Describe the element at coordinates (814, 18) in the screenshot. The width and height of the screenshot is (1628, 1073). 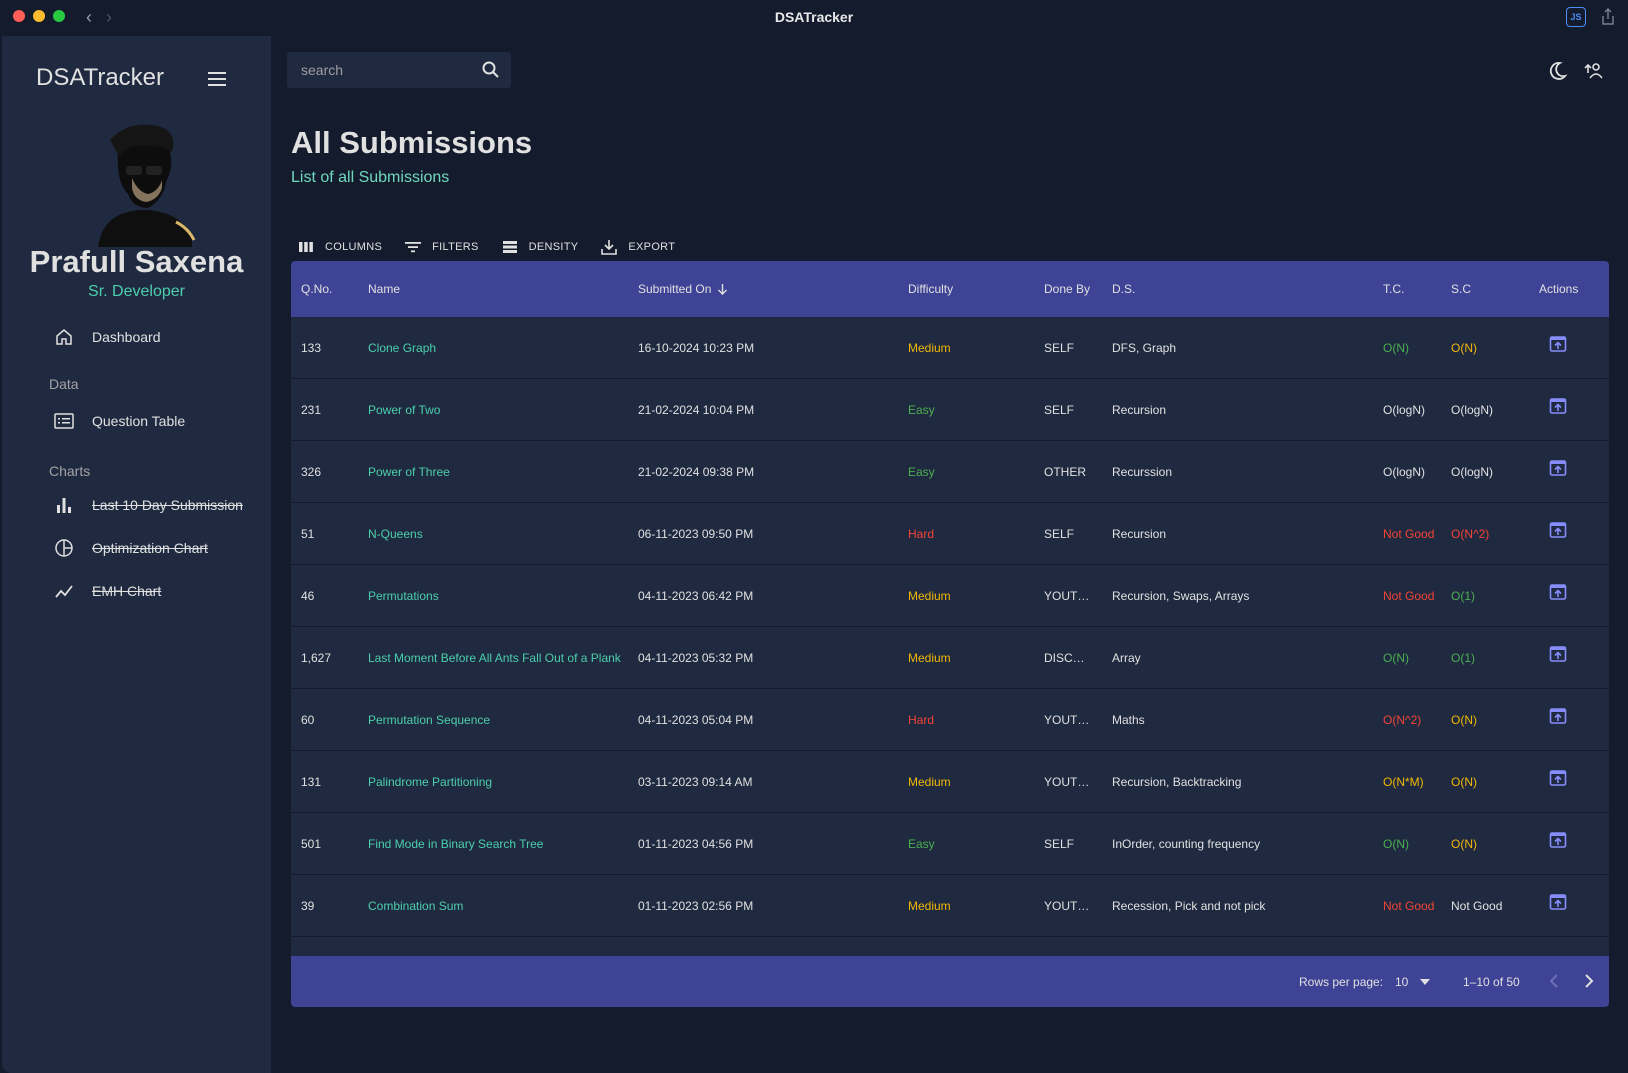
I see `window-titlebar: ‹ › DSATracker JS` at that location.